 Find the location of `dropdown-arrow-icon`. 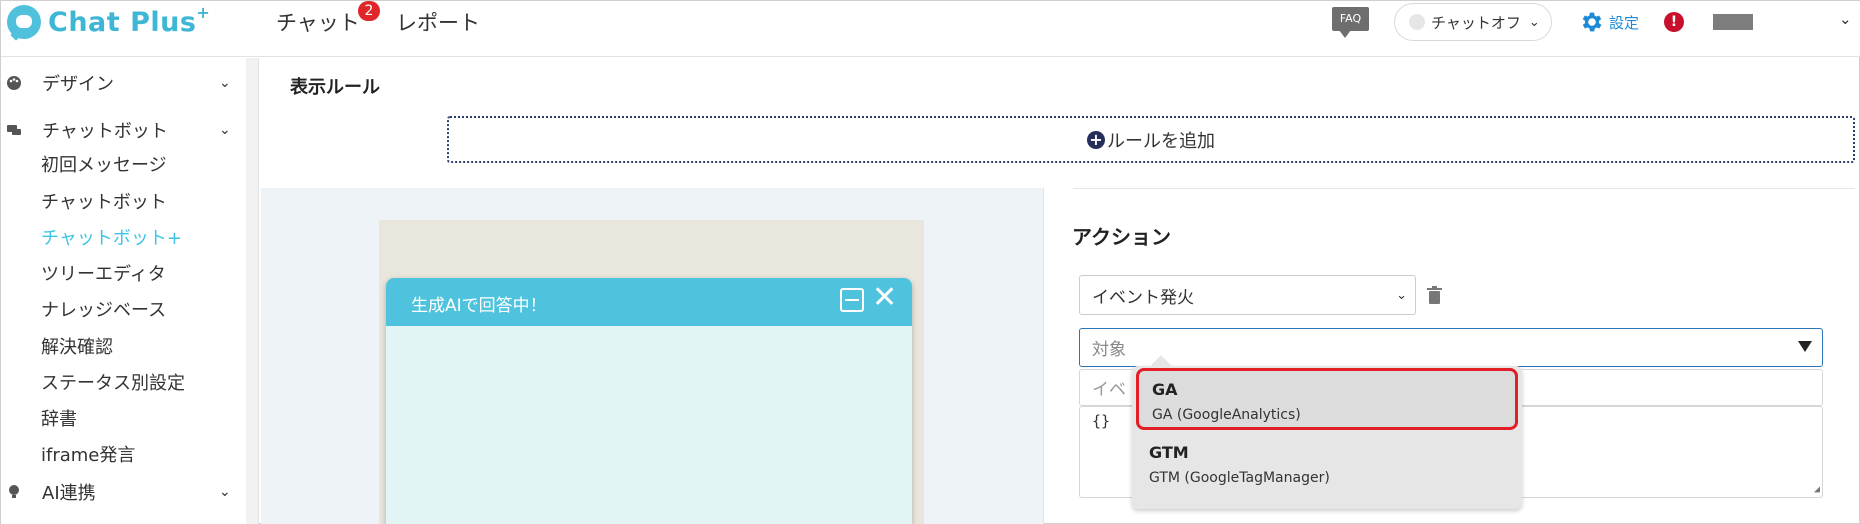

dropdown-arrow-icon is located at coordinates (1805, 346).